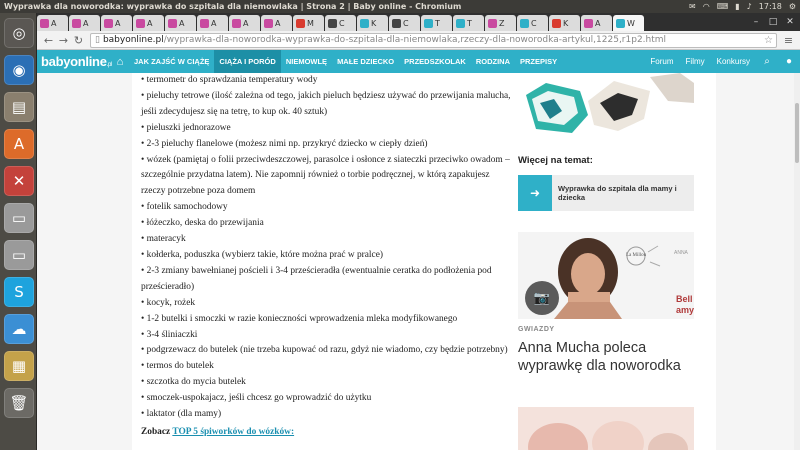 Image resolution: width=800 pixels, height=450 pixels. I want to click on clock: 17:18, so click(770, 6).